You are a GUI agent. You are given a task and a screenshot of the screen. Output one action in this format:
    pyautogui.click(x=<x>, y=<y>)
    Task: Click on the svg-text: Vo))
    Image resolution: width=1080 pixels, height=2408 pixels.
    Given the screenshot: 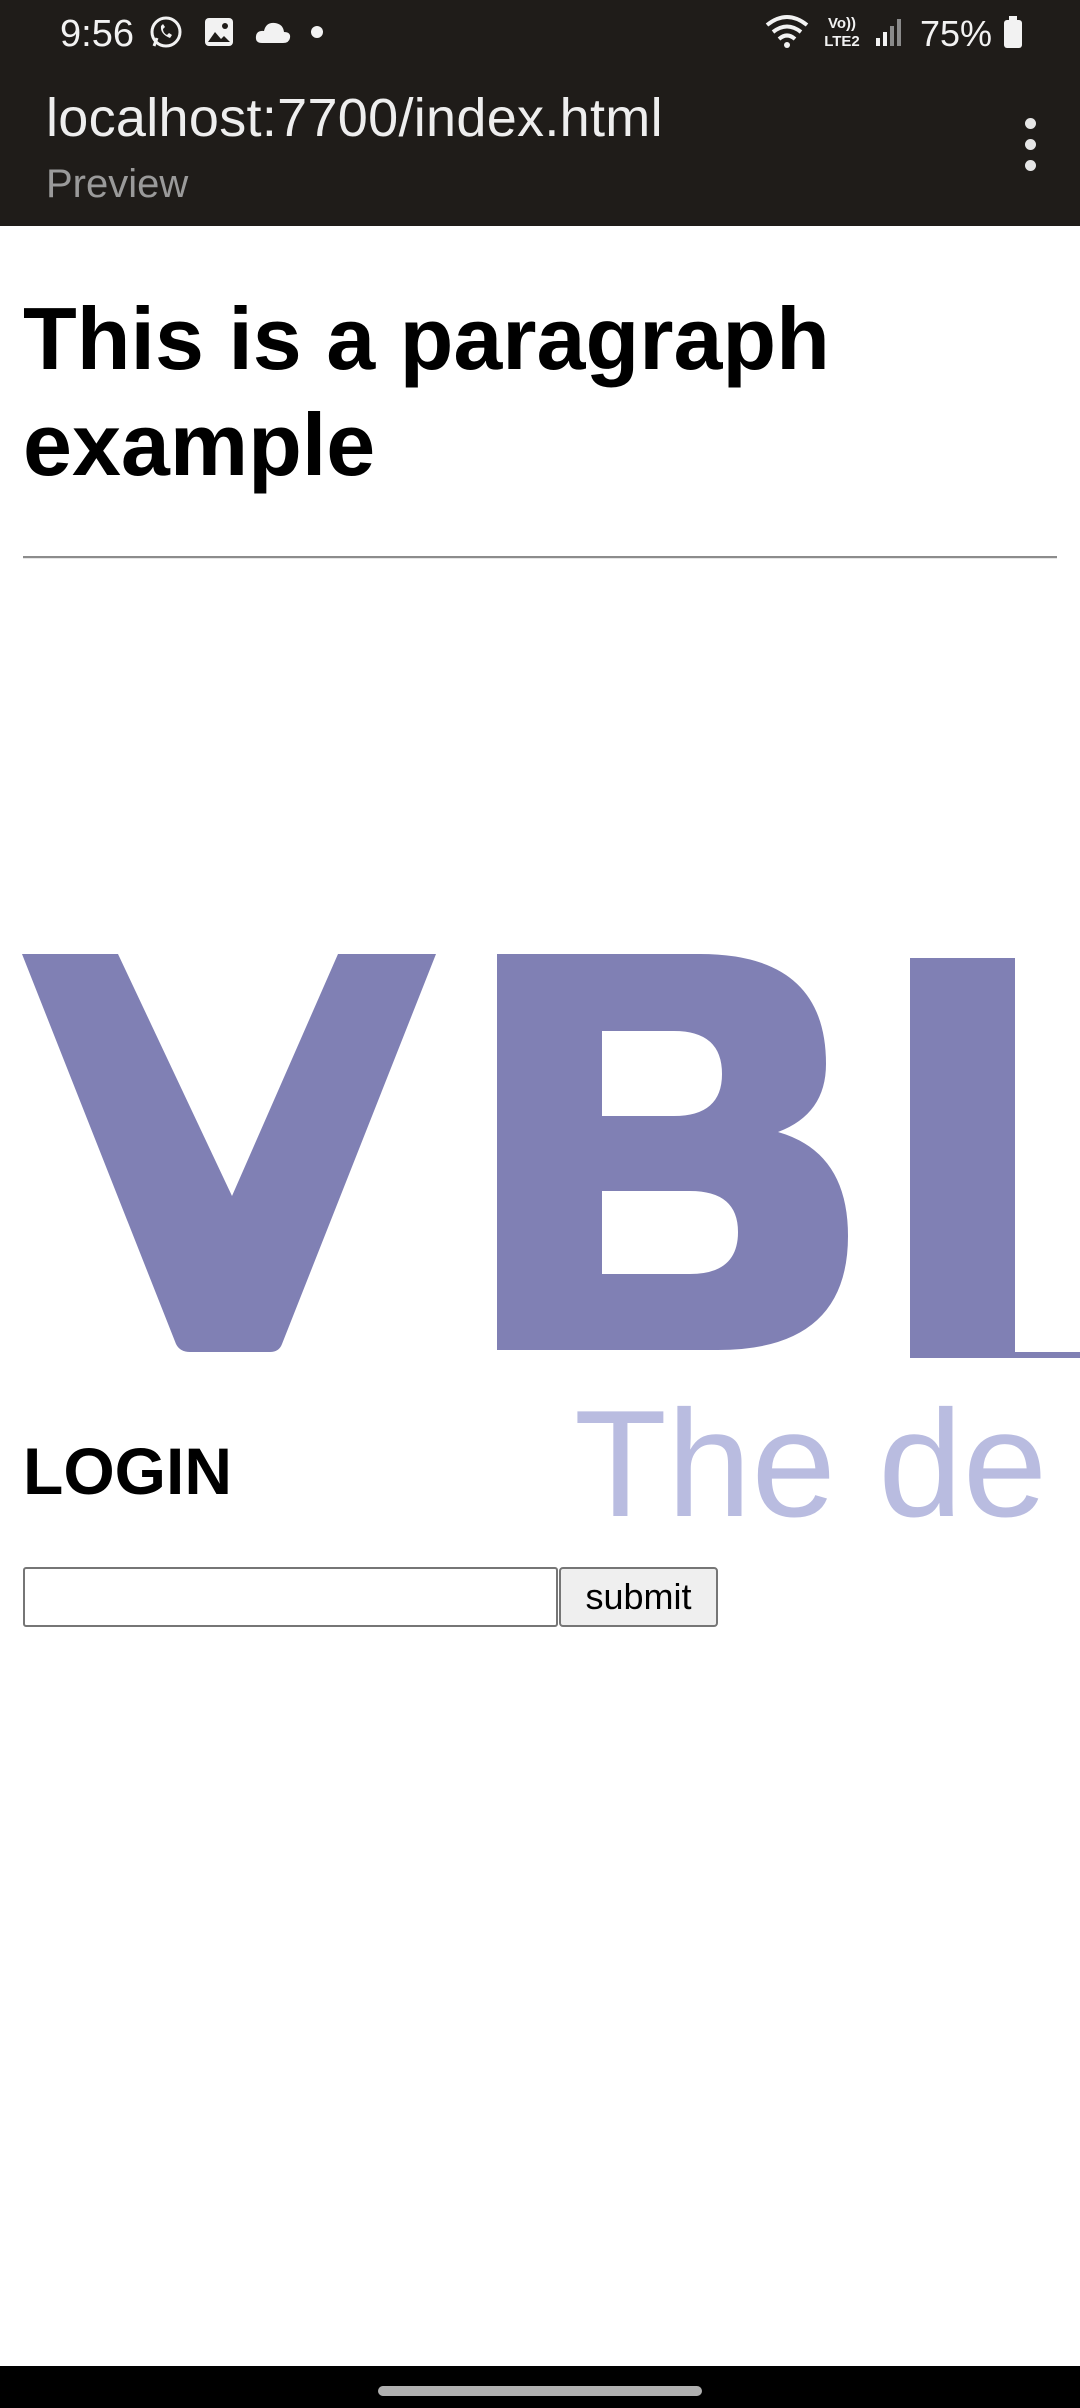 What is the action you would take?
    pyautogui.click(x=842, y=23)
    